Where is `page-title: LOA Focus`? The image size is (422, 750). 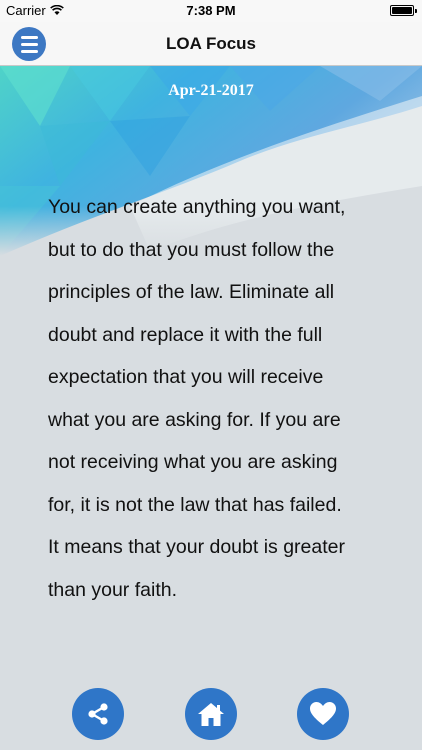
page-title: LOA Focus is located at coordinates (211, 43).